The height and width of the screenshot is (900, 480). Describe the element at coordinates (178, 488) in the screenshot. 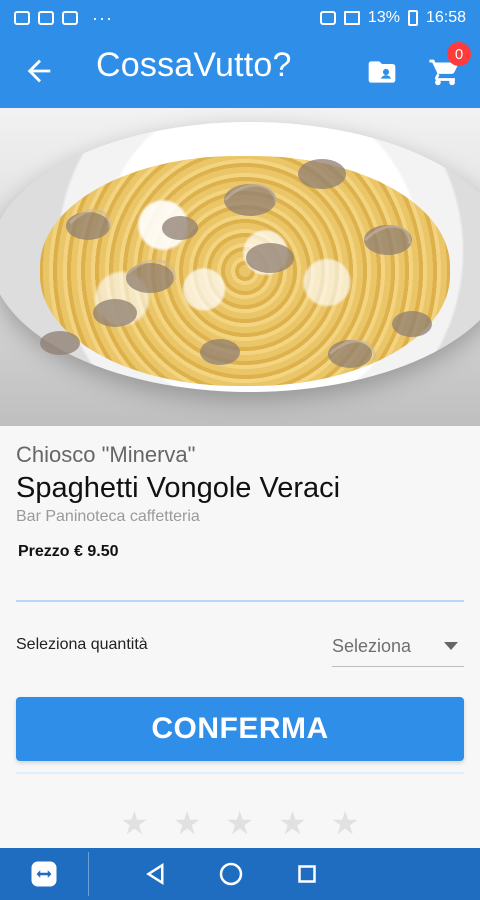

I see `dish-name: Spaghetti Vongole Veraci` at that location.